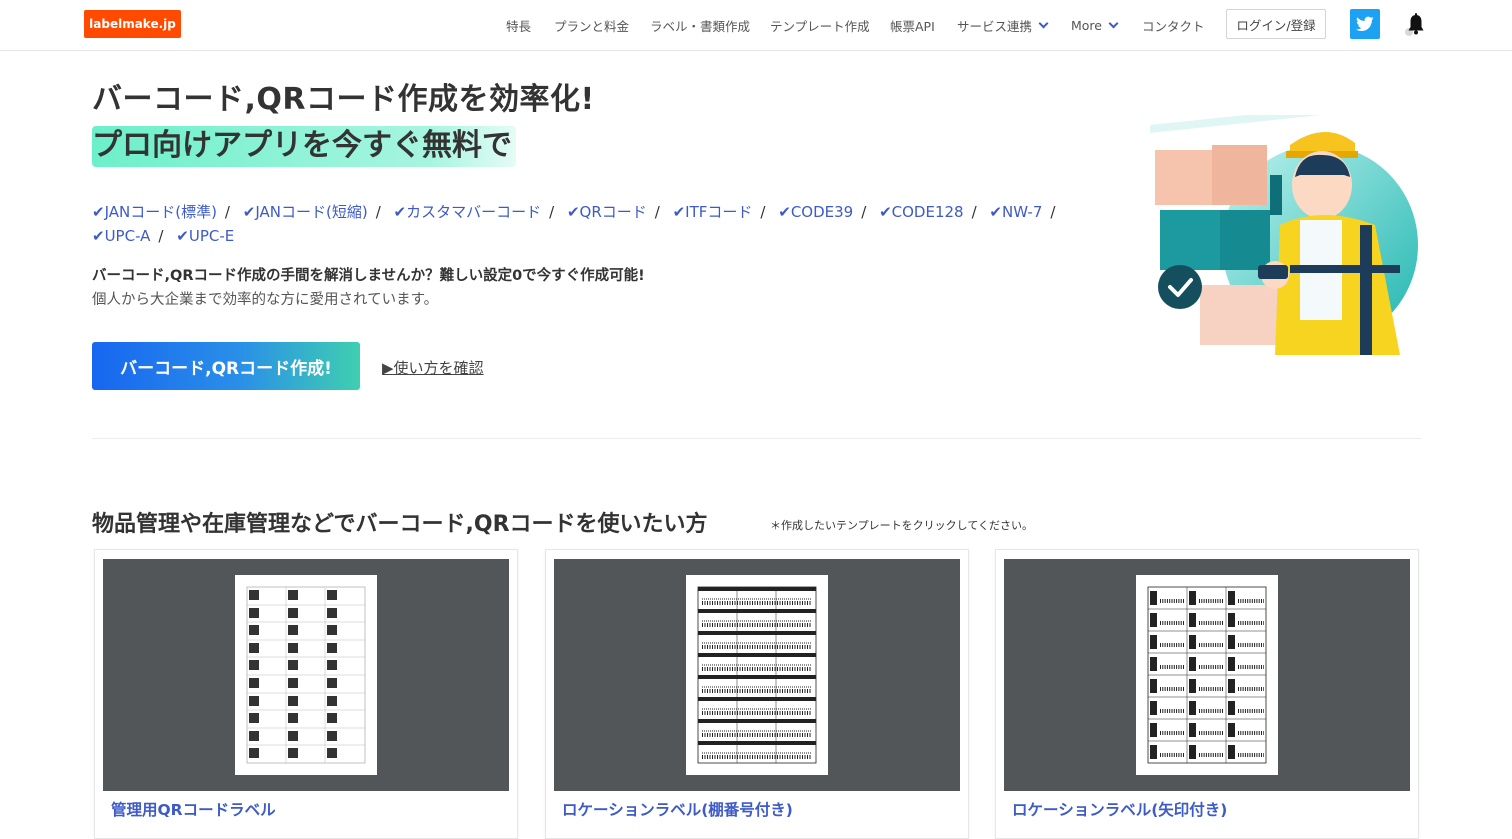  I want to click on code-jan-short: ✔JANコード(短縮), so click(305, 212).